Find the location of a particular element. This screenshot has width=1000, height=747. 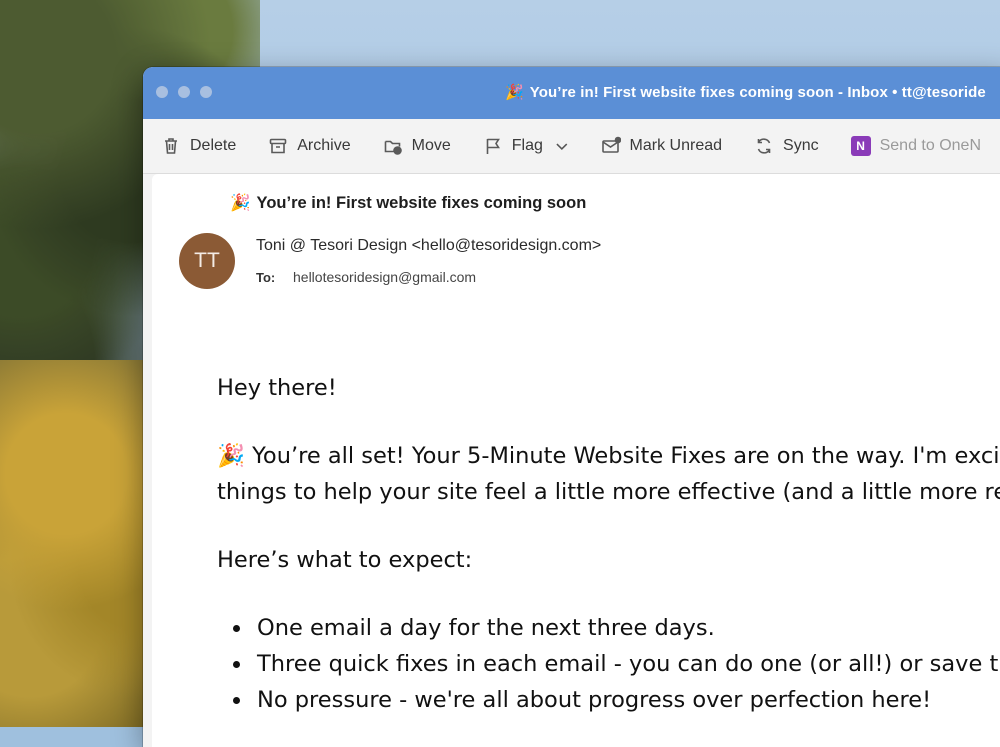

delete-button: Delete is located at coordinates (198, 146).